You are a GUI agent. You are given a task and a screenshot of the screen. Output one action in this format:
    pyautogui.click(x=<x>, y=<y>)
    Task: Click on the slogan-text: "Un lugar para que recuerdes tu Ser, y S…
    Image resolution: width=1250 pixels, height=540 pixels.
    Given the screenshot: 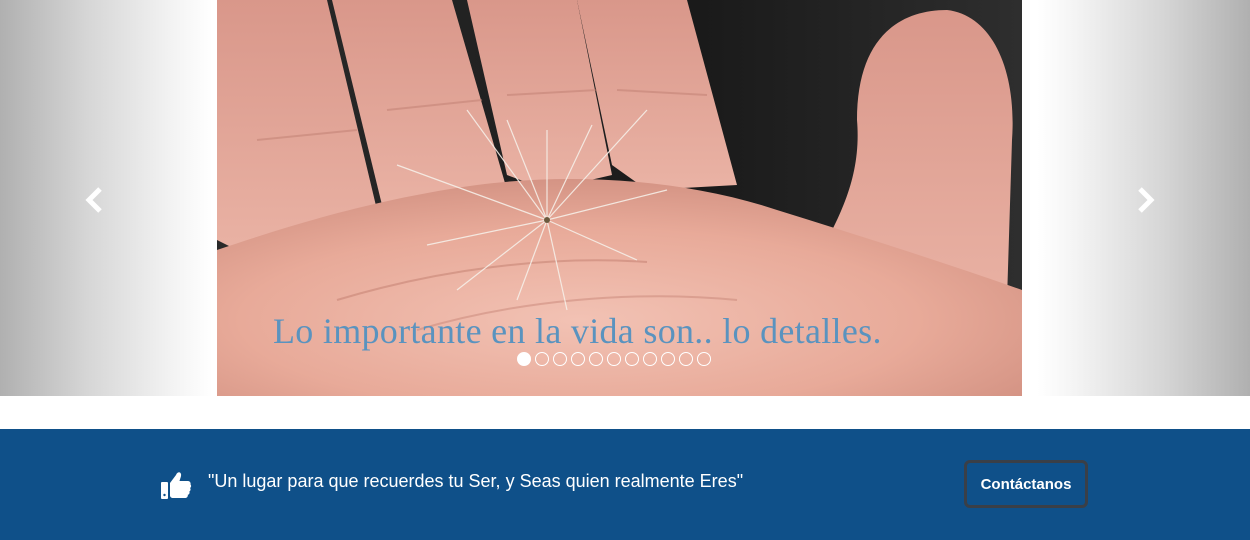 What is the action you would take?
    pyautogui.click(x=476, y=481)
    